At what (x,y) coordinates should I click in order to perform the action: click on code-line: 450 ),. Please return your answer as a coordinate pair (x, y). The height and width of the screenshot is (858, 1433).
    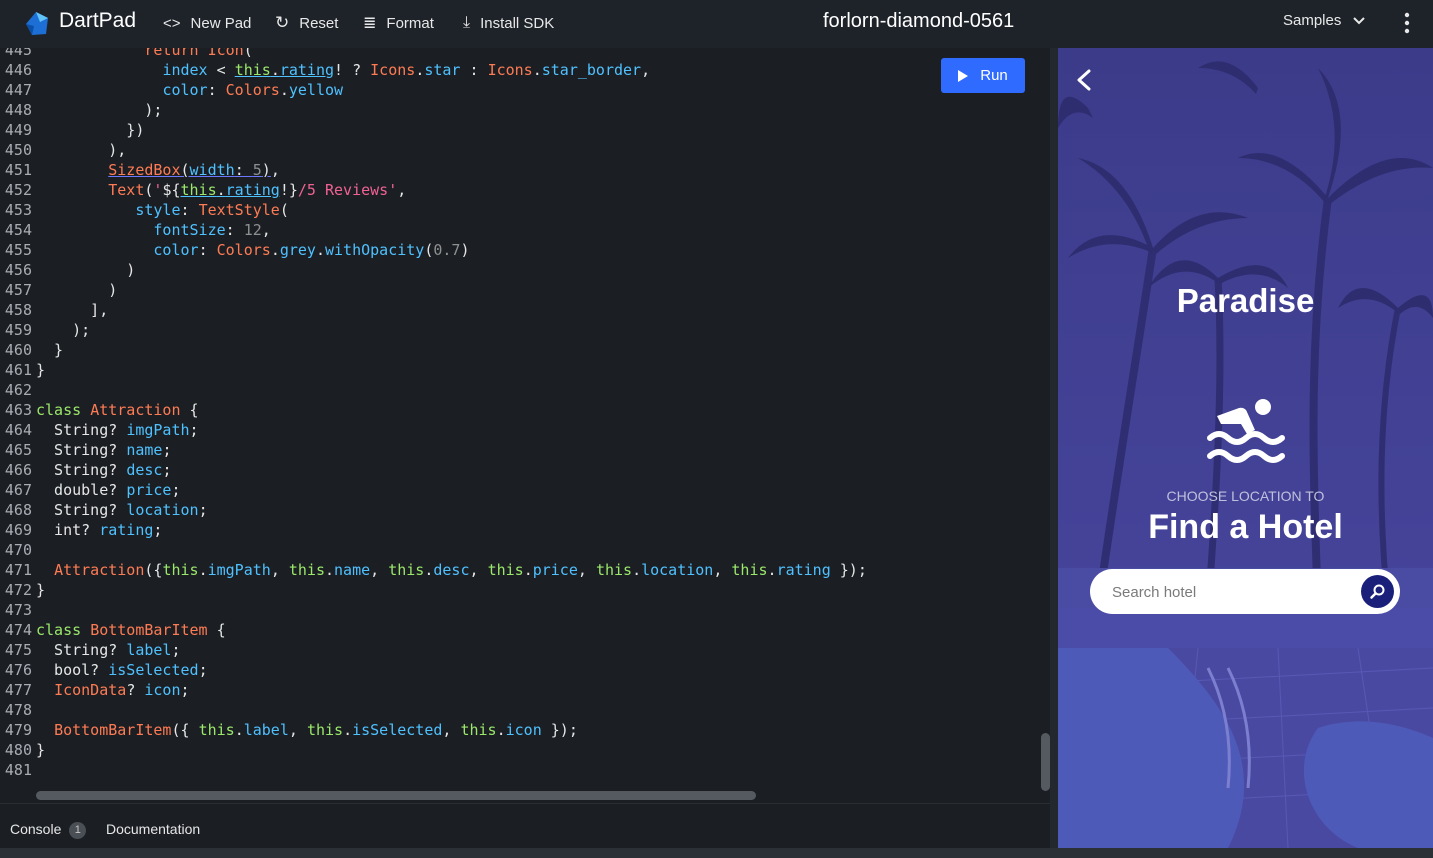
    Looking at the image, I should click on (520, 150).